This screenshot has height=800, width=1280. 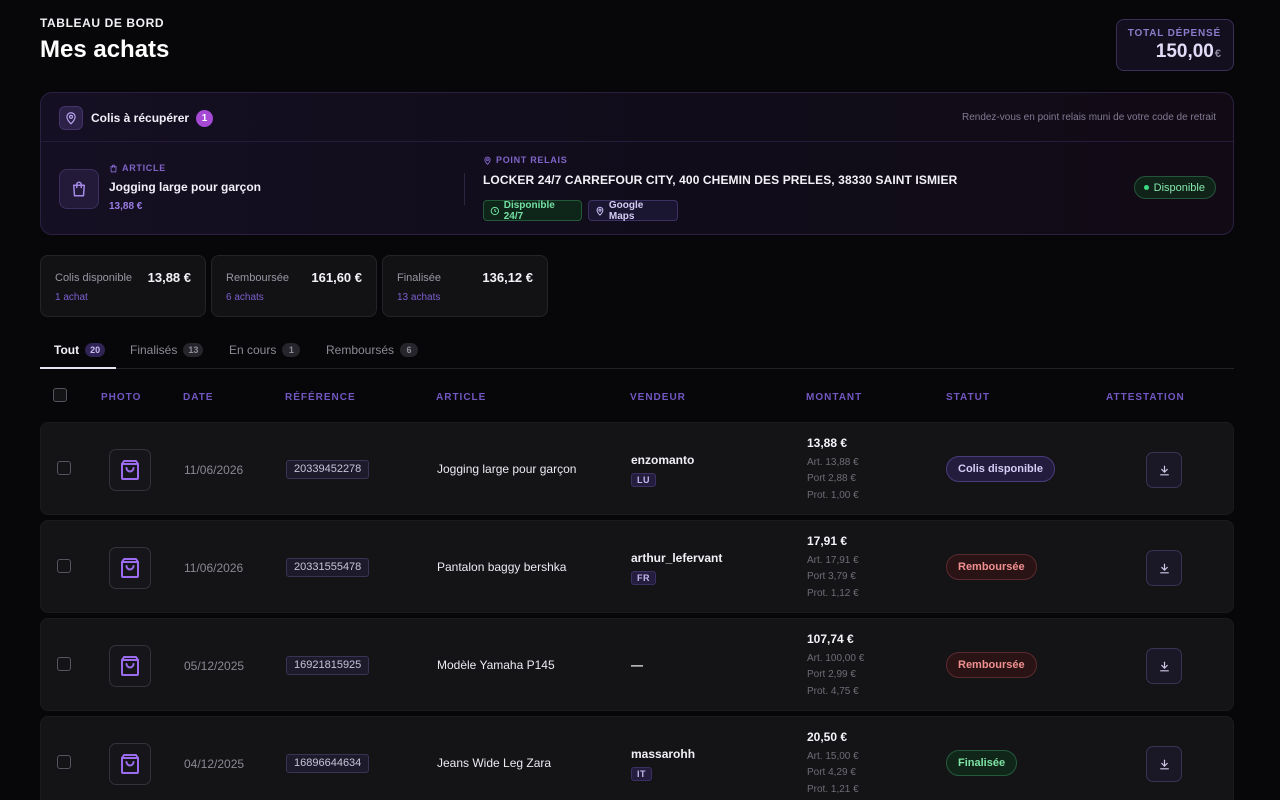 I want to click on row-country-badge: LU, so click(x=643, y=480).